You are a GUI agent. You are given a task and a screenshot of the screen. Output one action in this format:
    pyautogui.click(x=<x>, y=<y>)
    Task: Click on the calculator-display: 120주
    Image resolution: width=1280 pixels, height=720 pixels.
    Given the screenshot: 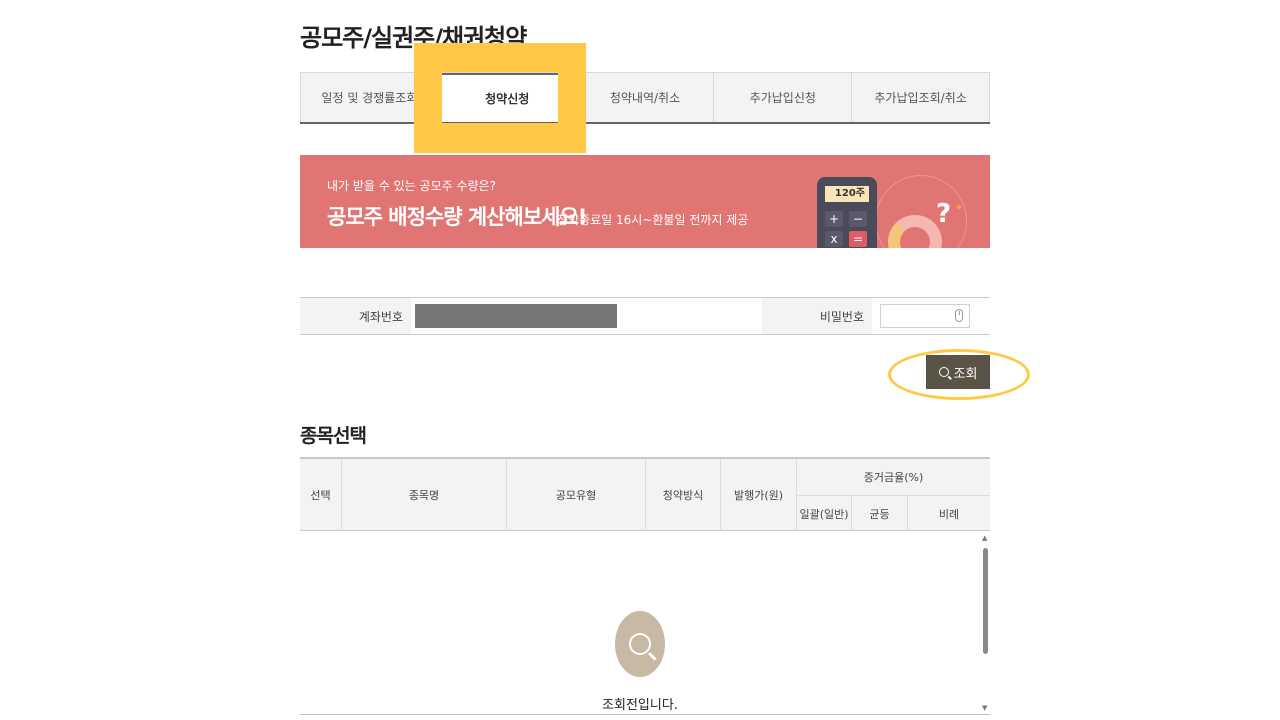 What is the action you would take?
    pyautogui.click(x=847, y=194)
    